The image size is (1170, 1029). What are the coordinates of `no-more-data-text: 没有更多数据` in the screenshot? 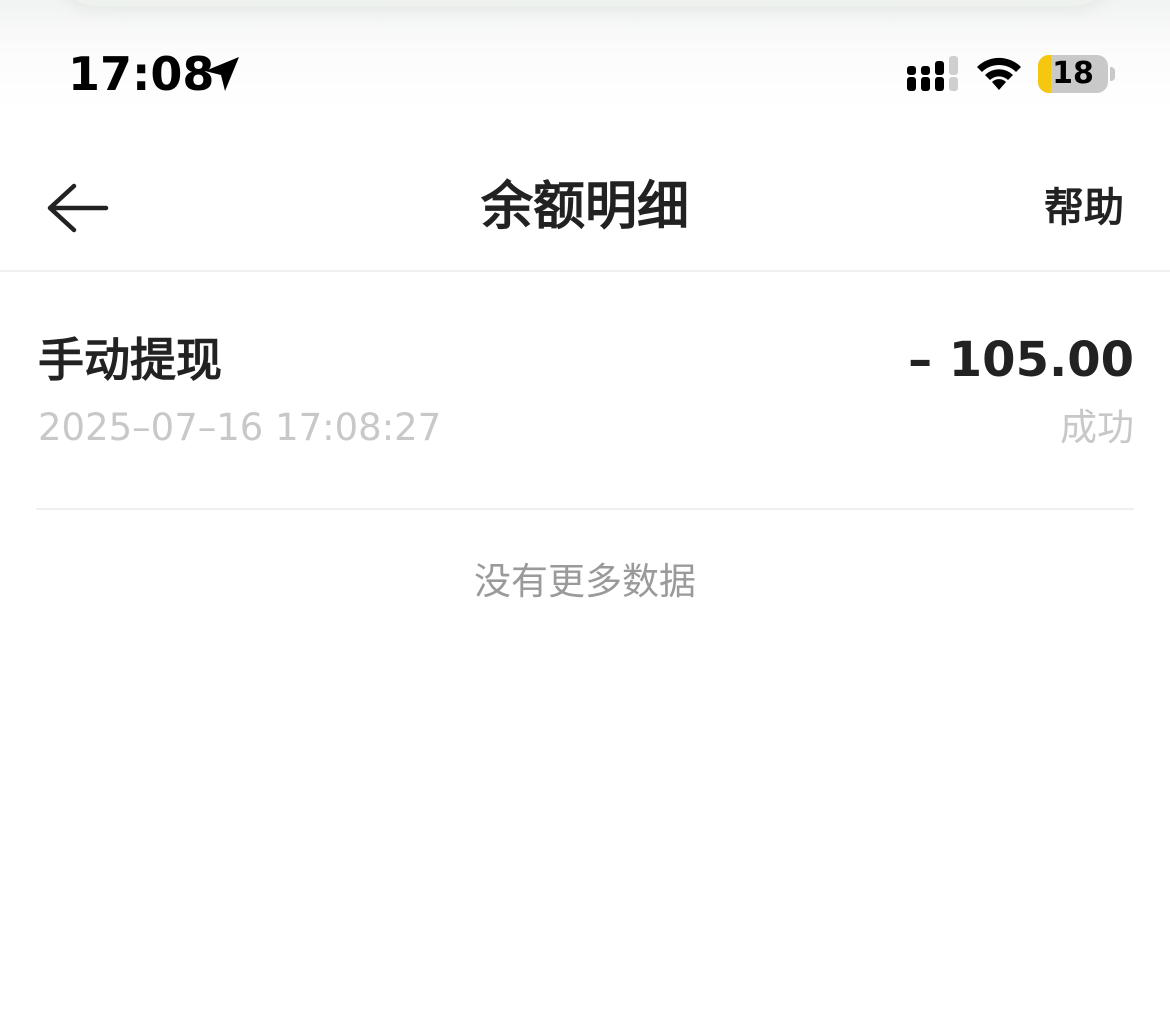 It's located at (585, 581).